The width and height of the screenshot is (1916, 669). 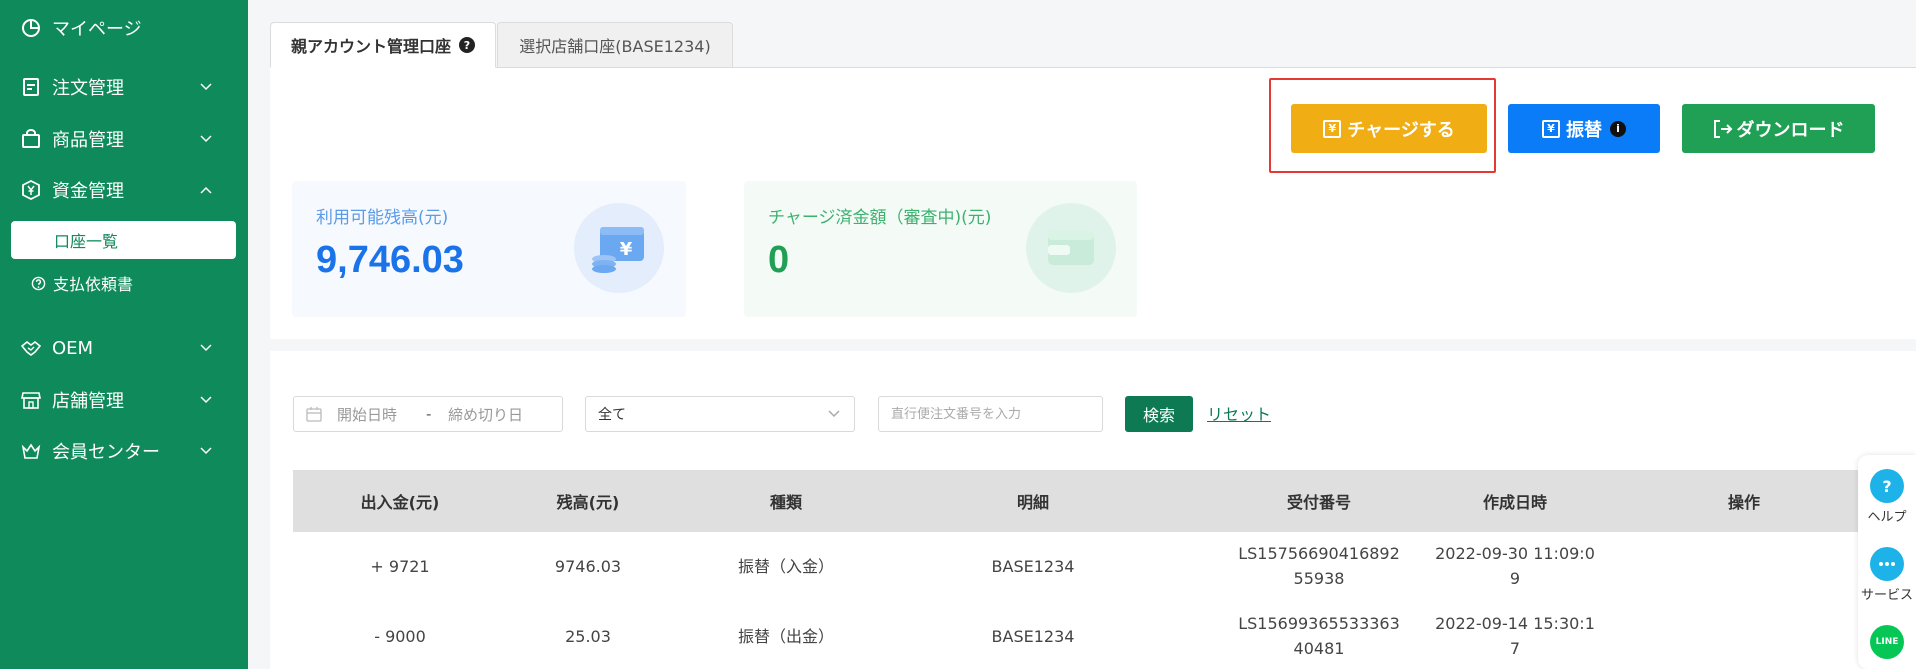 What do you see at coordinates (400, 636) in the screenshot?
I see `amount-cell: - 9000` at bounding box center [400, 636].